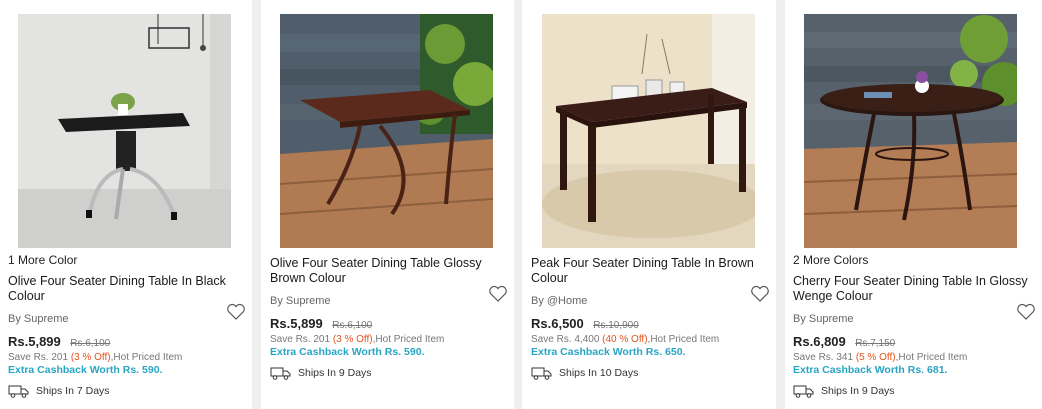 The image size is (1042, 409). I want to click on product-mrp: Rs.10,900, so click(616, 325).